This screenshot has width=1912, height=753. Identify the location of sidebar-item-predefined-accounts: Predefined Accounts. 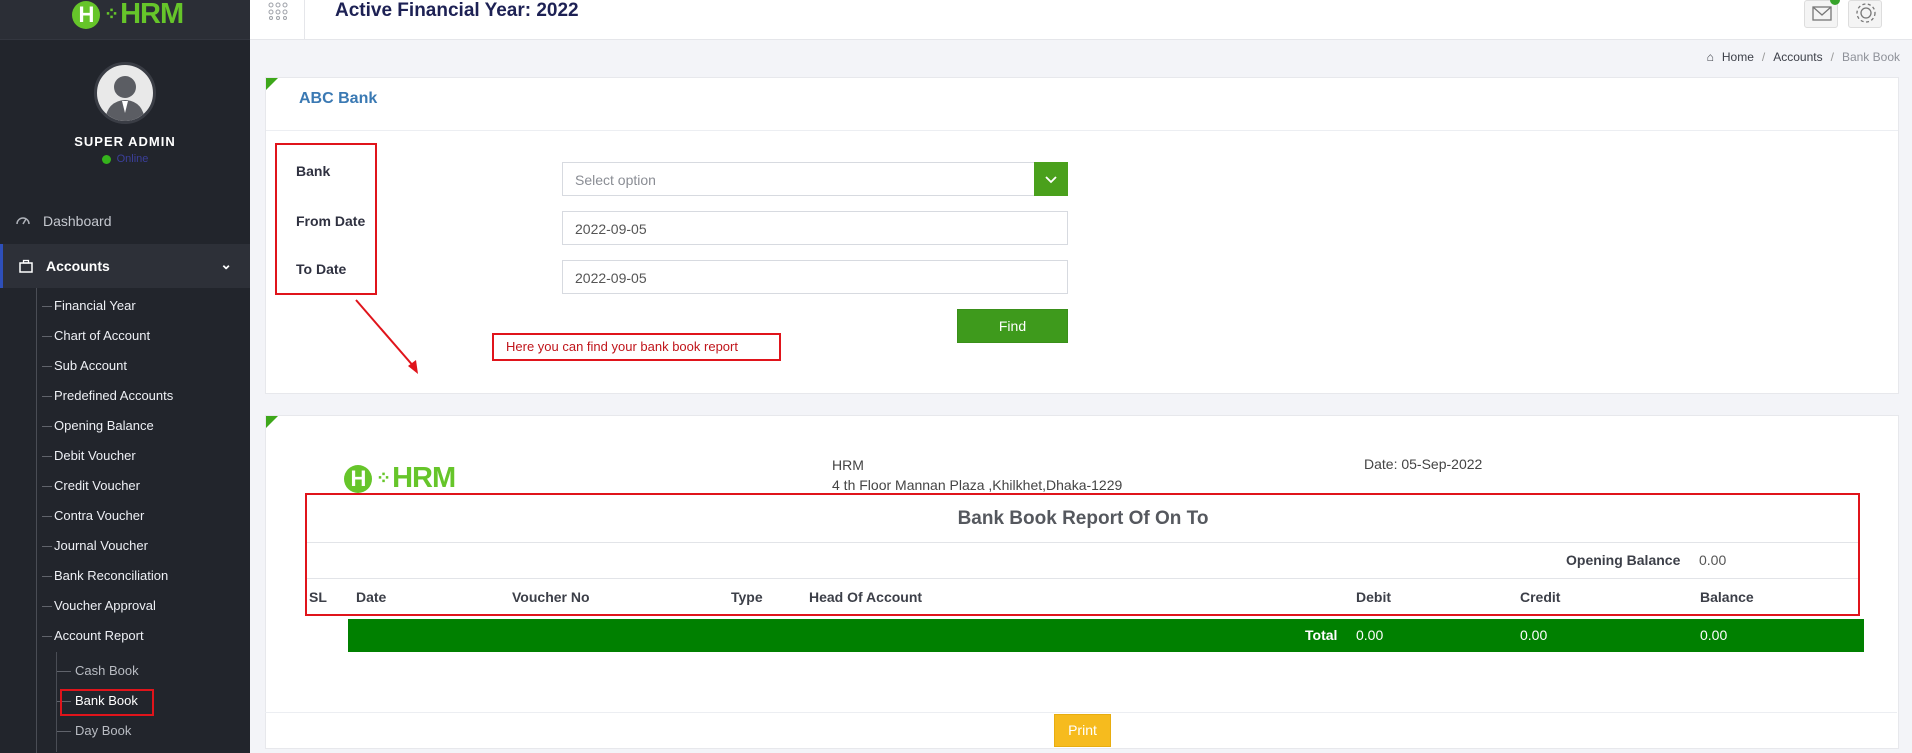
(107, 395).